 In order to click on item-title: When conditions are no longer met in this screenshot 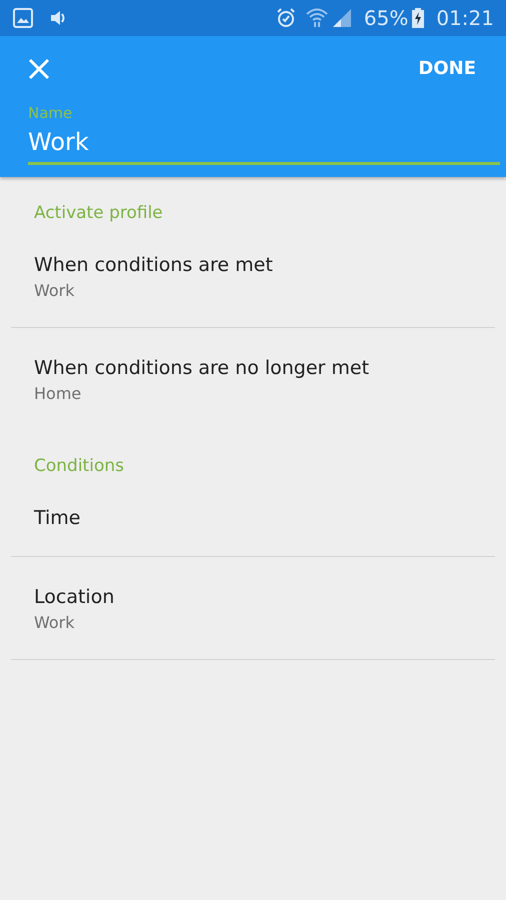, I will do `click(202, 368)`.